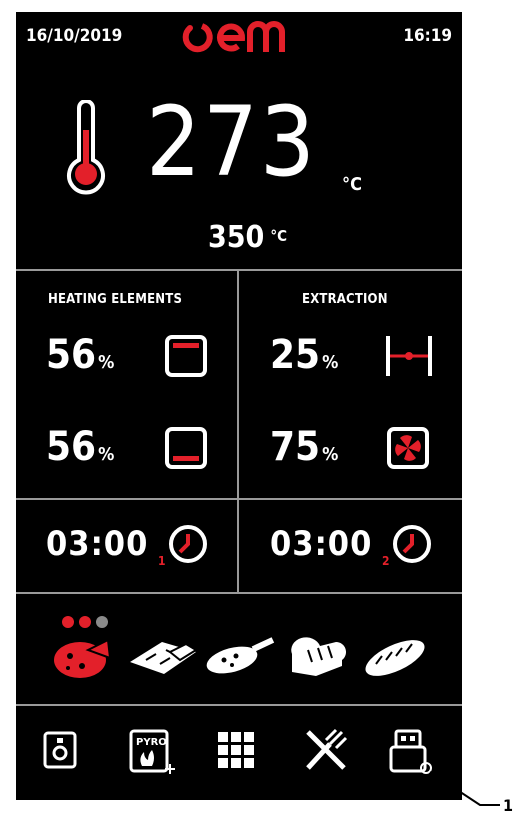 Image resolution: width=515 pixels, height=815 pixels. What do you see at coordinates (295, 355) in the screenshot?
I see `valve-number: 25` at bounding box center [295, 355].